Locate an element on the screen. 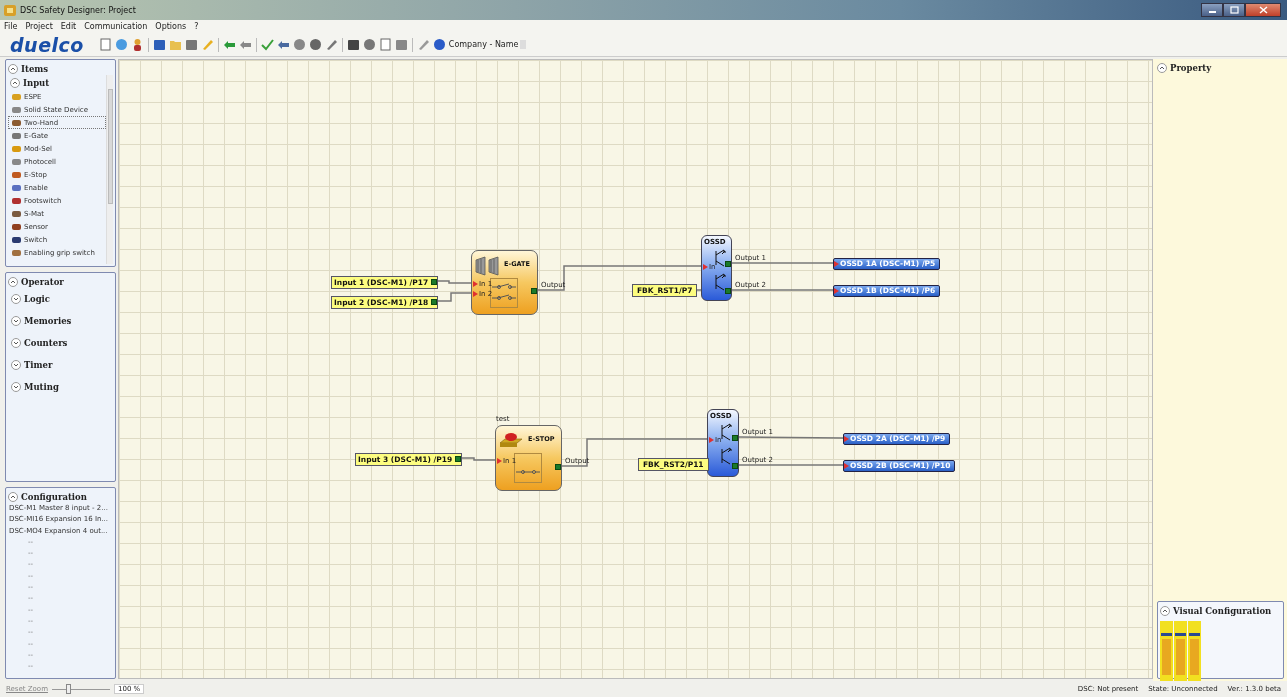 This screenshot has width=1287, height=697. close-icon is located at coordinates (1263, 10).